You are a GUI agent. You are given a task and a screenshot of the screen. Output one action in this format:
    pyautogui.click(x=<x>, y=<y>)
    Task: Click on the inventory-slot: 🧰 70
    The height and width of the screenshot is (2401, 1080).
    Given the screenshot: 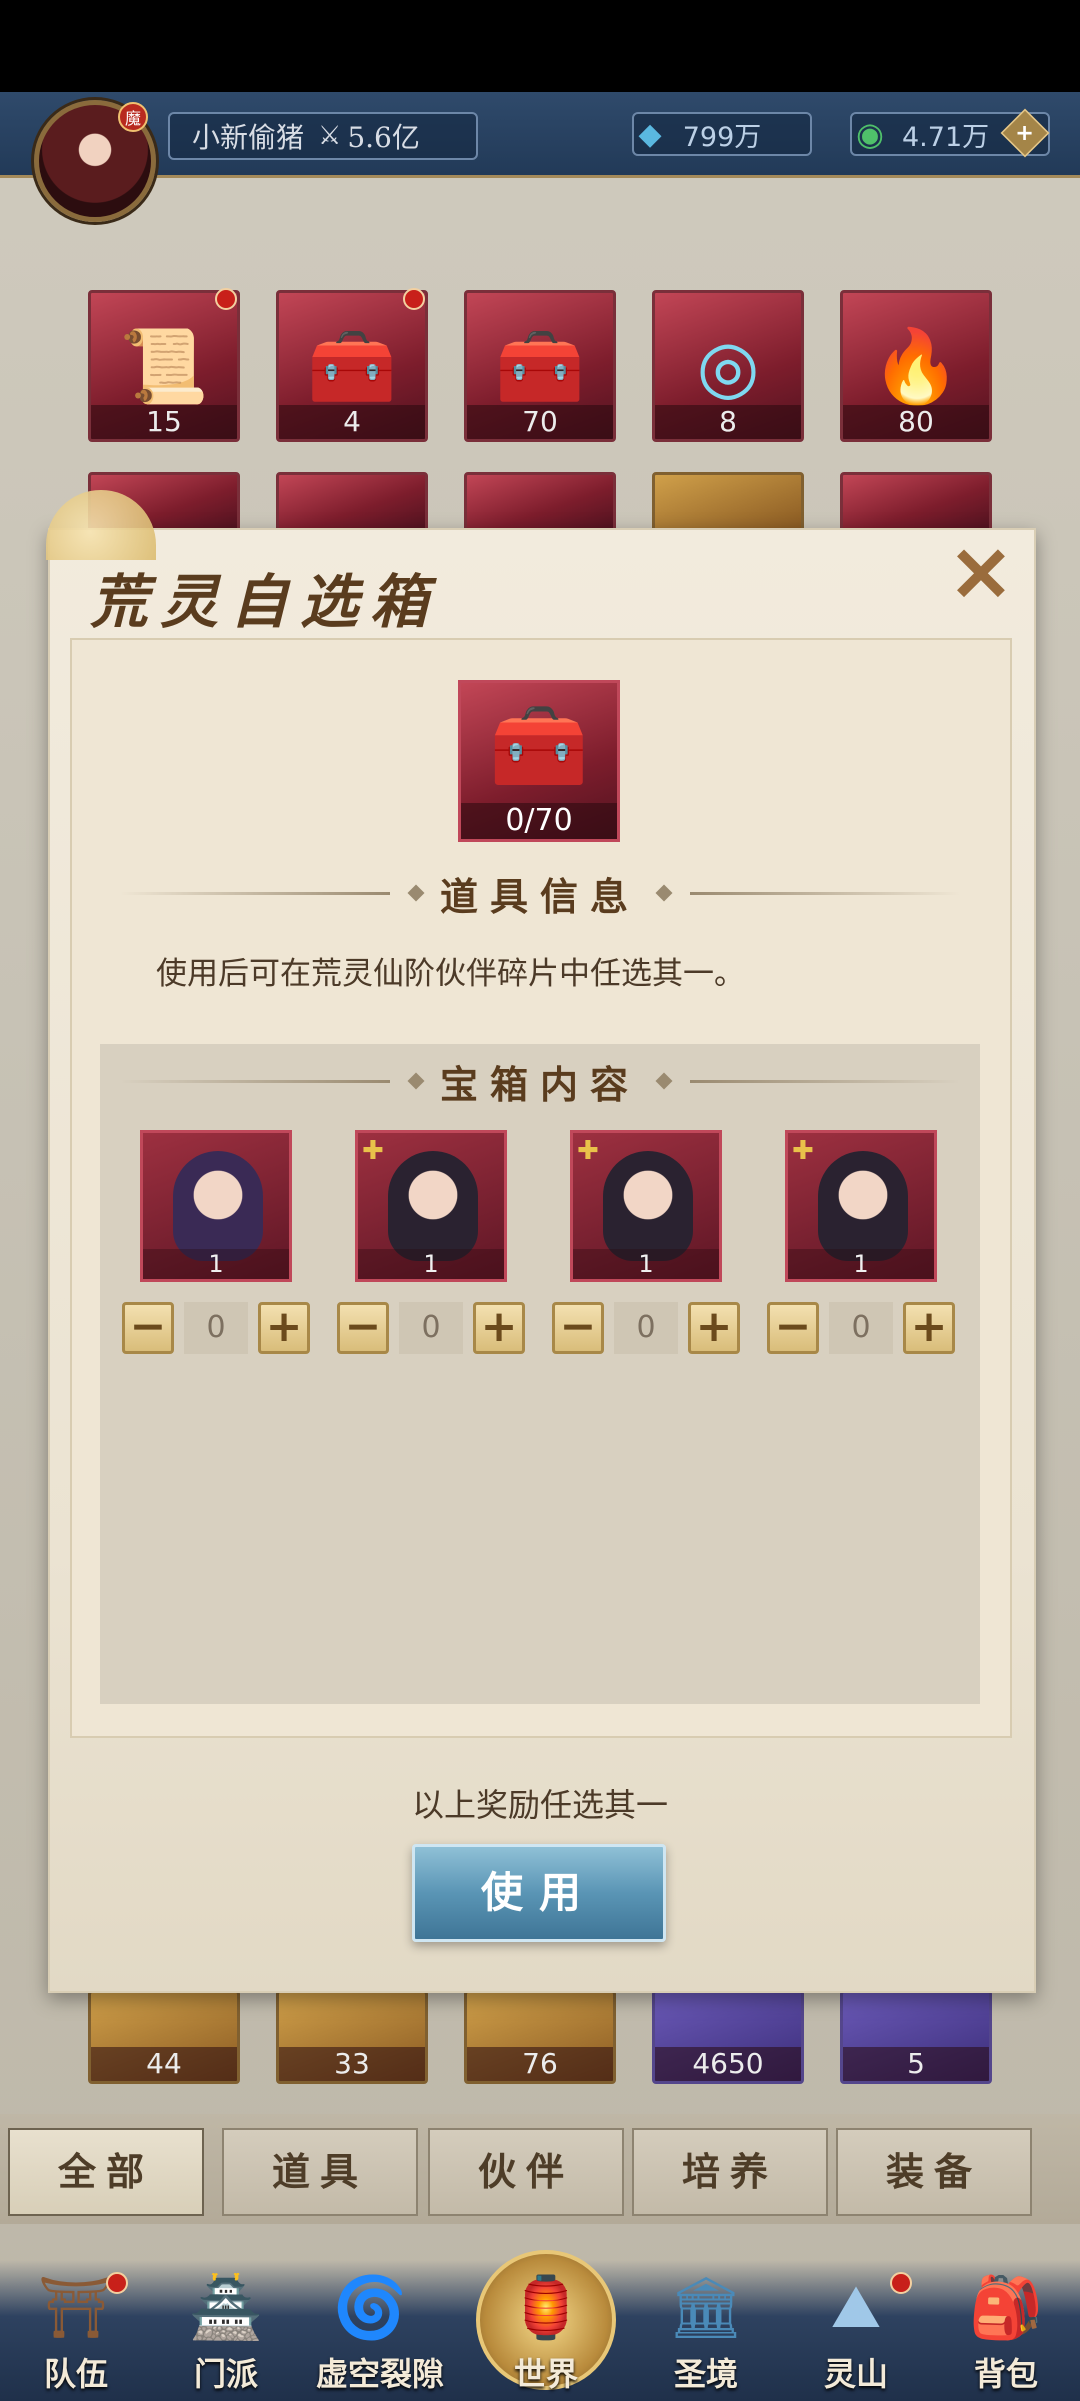 What is the action you would take?
    pyautogui.click(x=540, y=366)
    